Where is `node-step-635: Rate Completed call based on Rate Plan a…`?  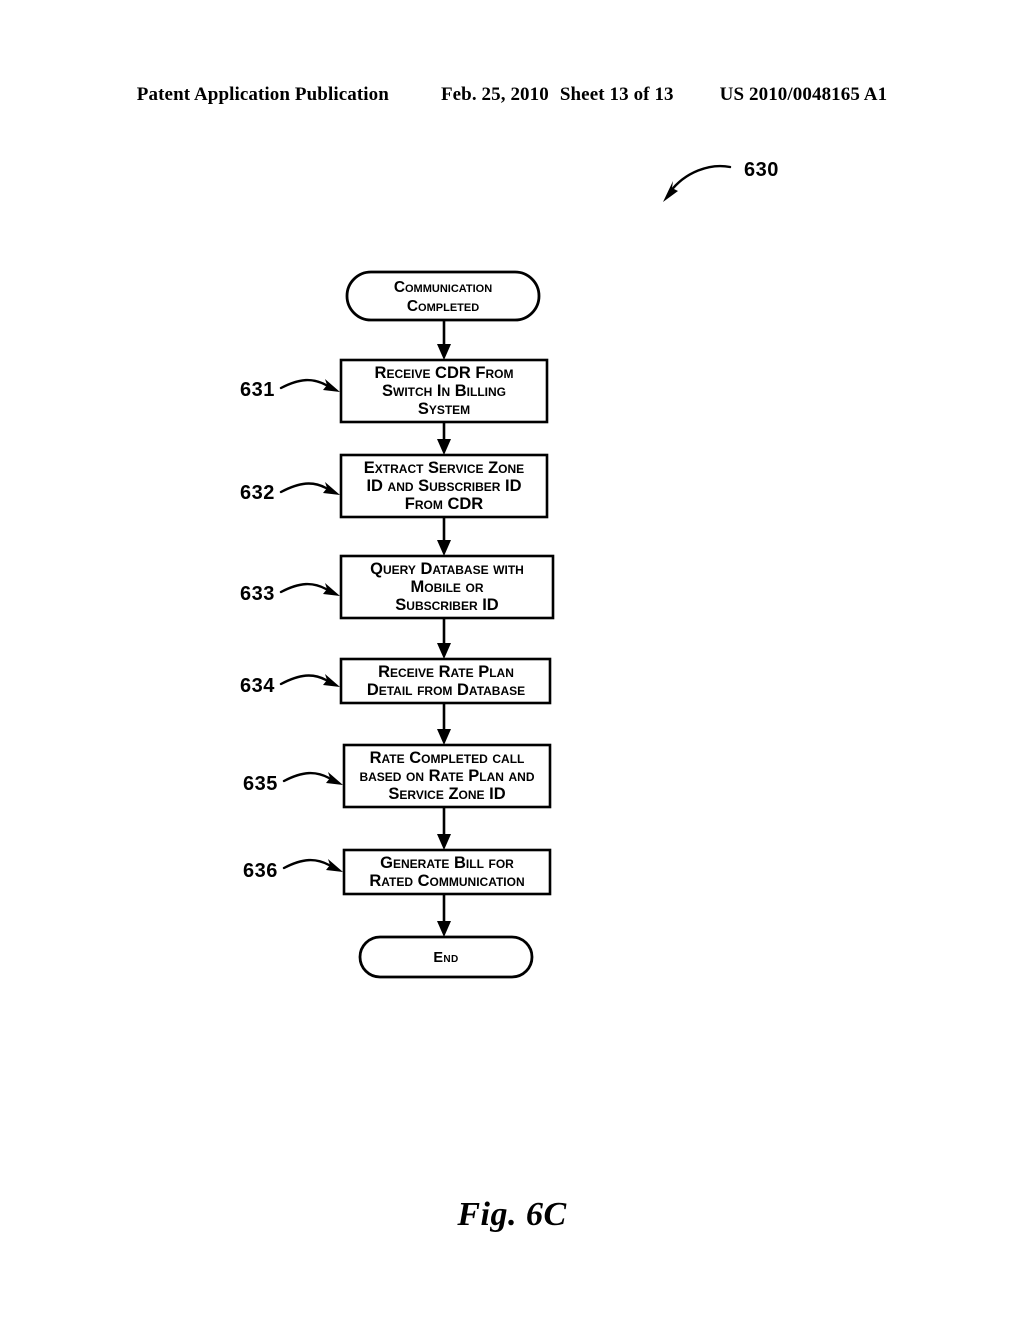 node-step-635: Rate Completed call based on Rate Plan a… is located at coordinates (447, 776).